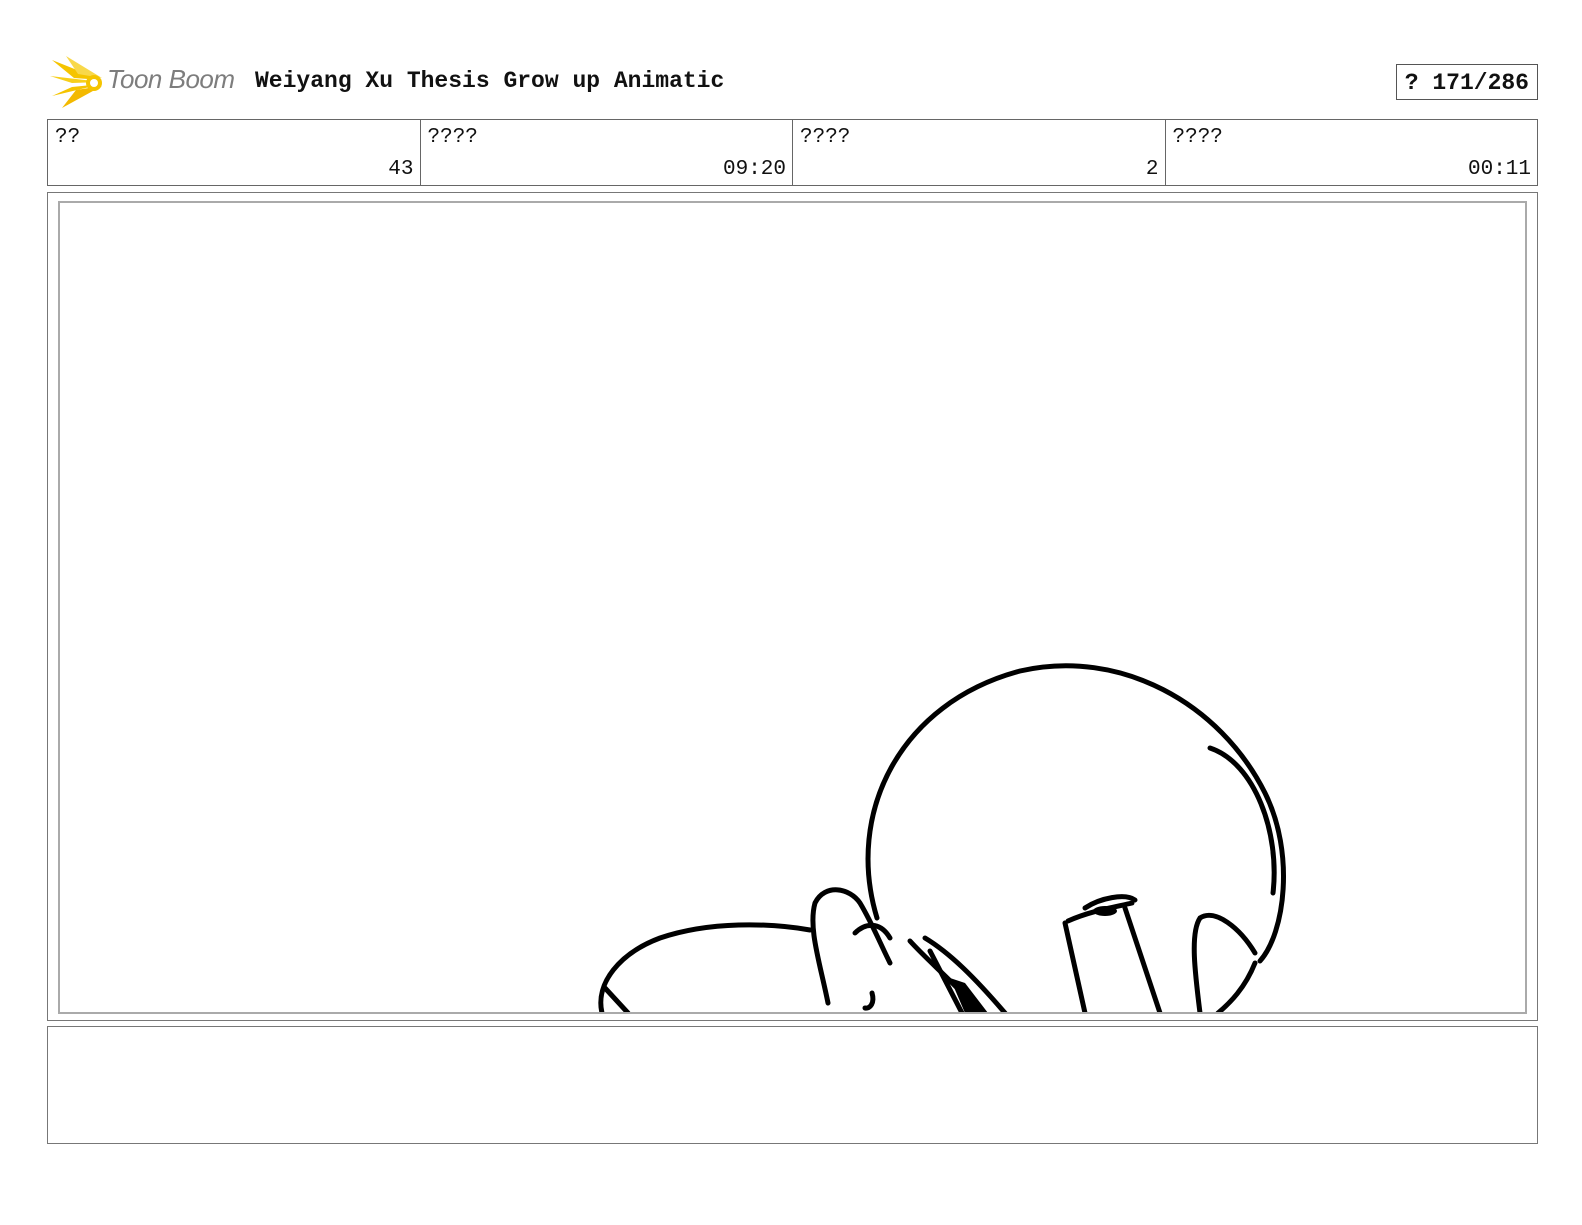 The height and width of the screenshot is (1225, 1582). Describe the element at coordinates (1152, 169) in the screenshot. I see `info-value: 2` at that location.